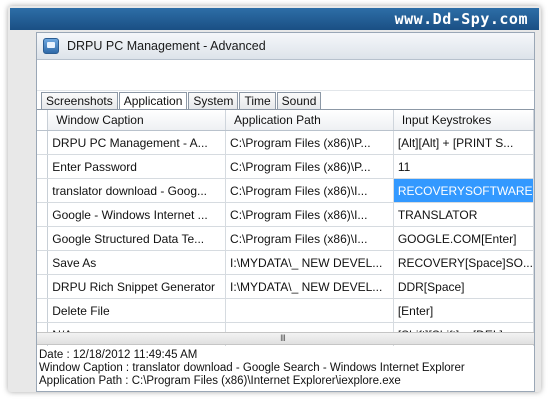  Describe the element at coordinates (299, 100) in the screenshot. I see `tab-sound: Sound` at that location.